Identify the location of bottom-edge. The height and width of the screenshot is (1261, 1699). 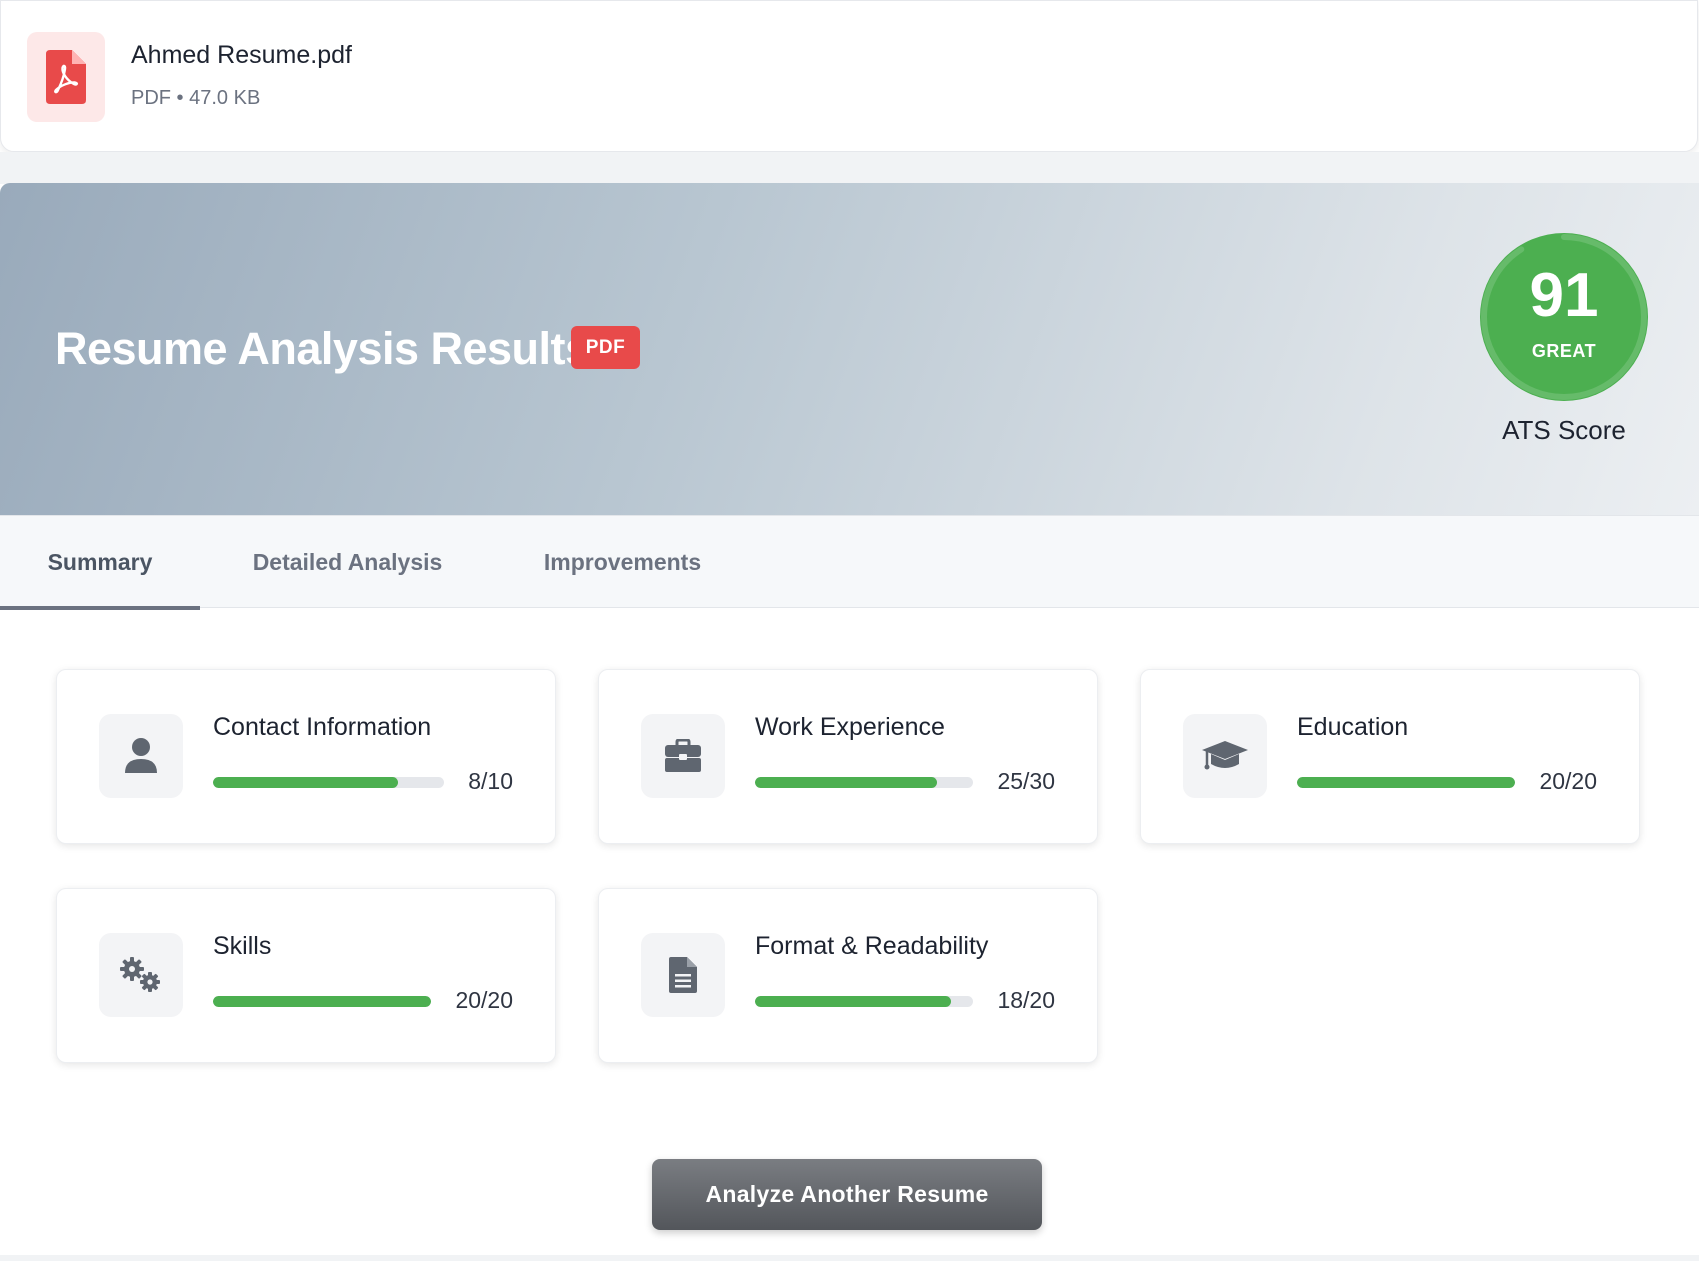
(849, 1258).